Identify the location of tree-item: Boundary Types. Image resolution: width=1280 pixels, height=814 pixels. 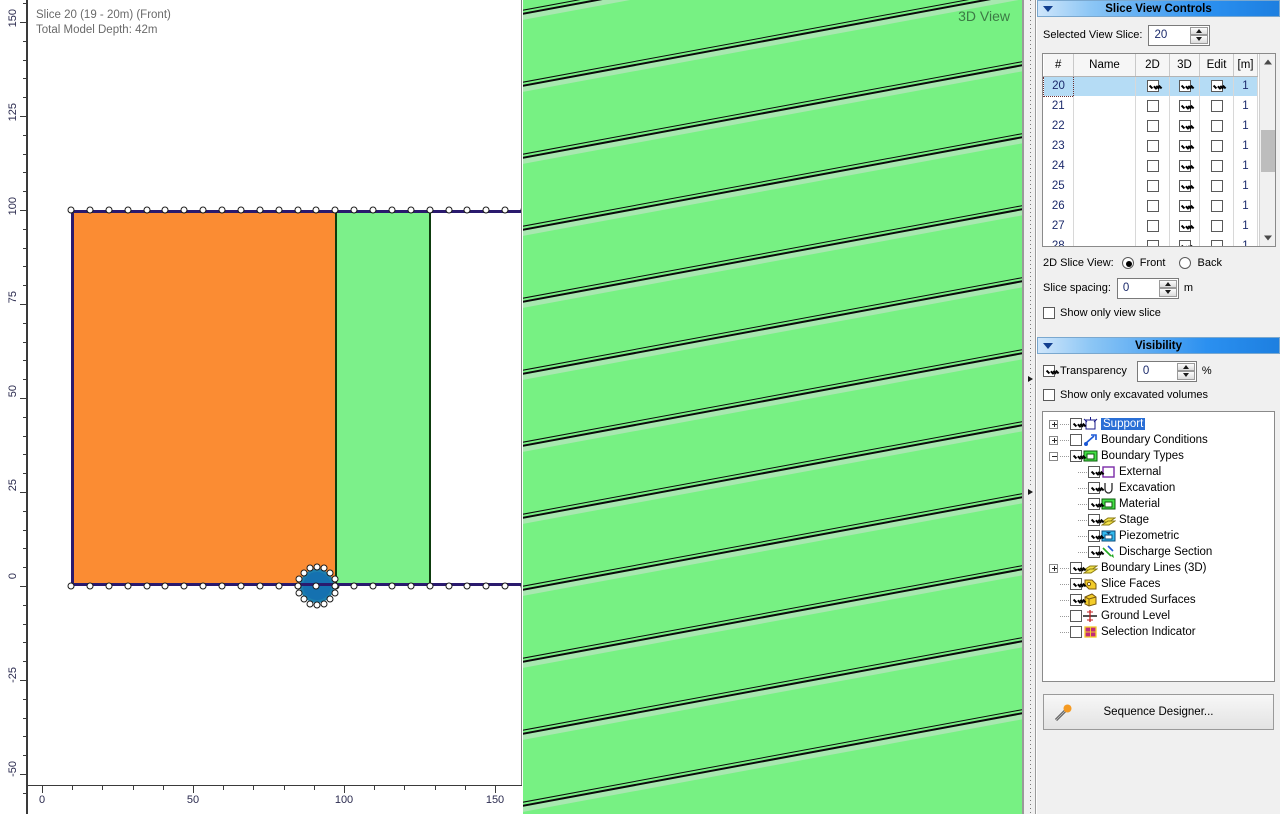
(1161, 456).